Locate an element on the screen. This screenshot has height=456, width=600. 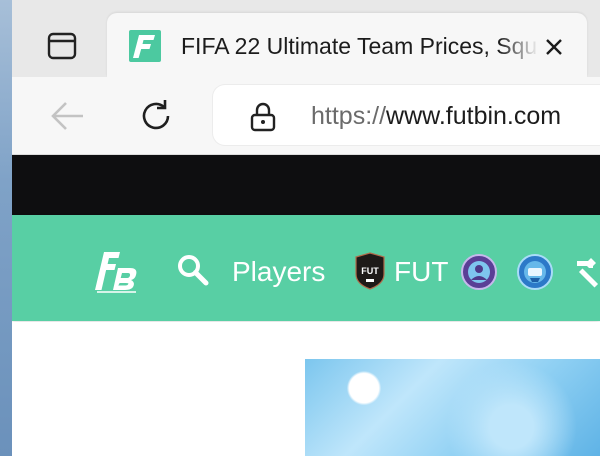
desktop-background is located at coordinates (6, 228).